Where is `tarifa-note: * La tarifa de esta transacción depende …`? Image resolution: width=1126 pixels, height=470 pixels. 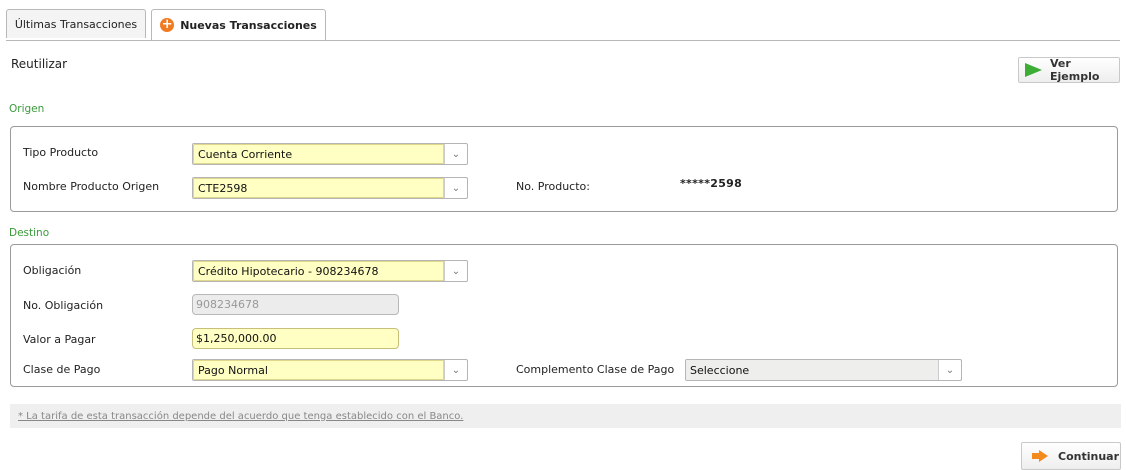 tarifa-note: * La tarifa de esta transacción depende … is located at coordinates (565, 416).